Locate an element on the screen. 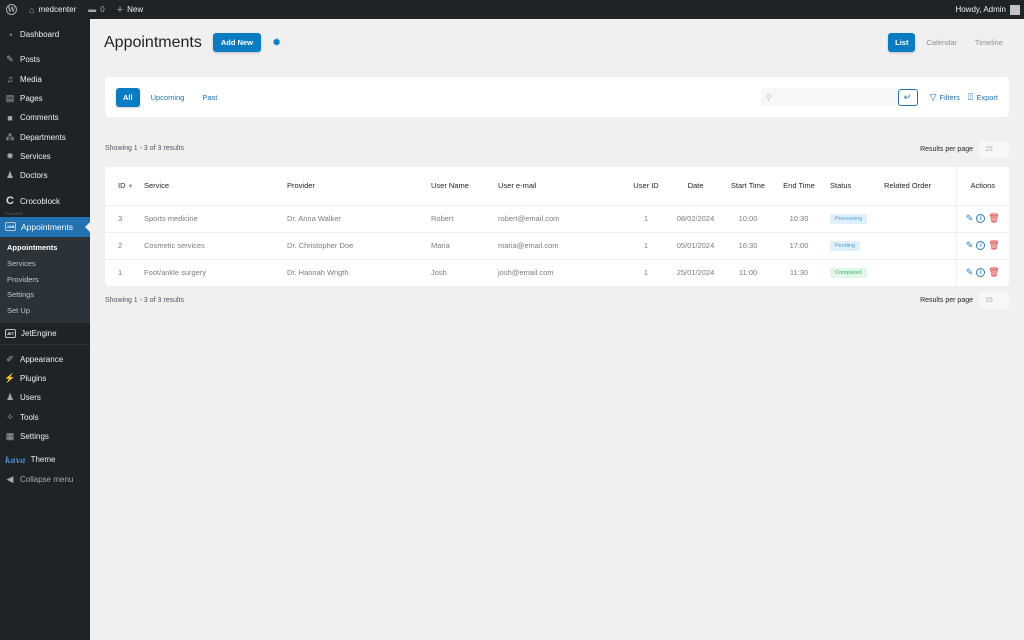 The width and height of the screenshot is (1024, 640). user-icon: ♟ is located at coordinates (10, 175).